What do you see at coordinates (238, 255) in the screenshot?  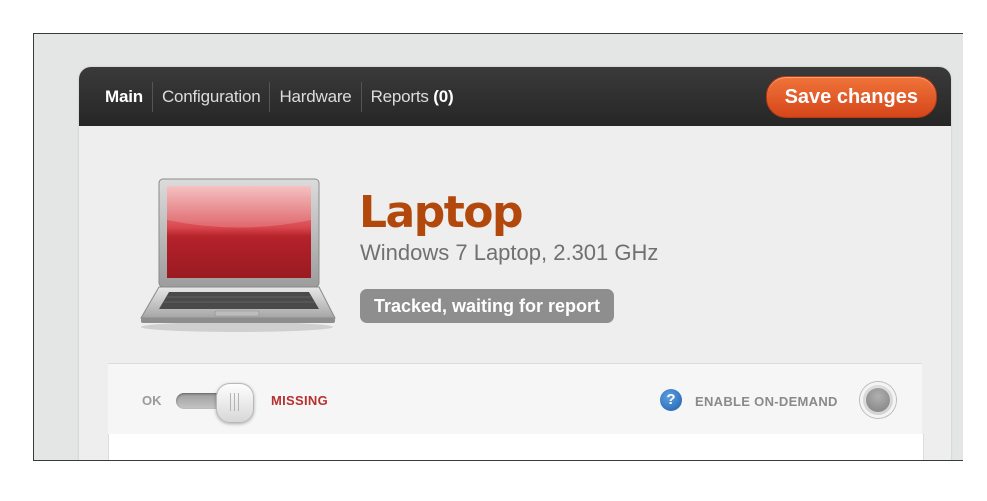 I see `laptop-icon` at bounding box center [238, 255].